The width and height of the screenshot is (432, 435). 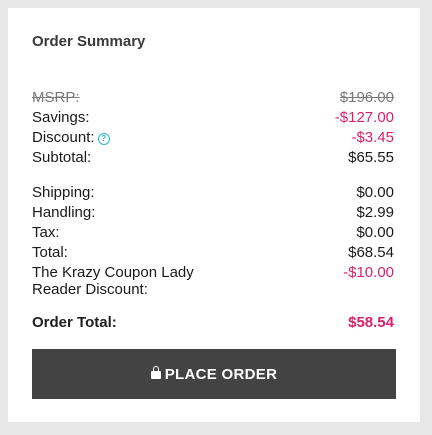 What do you see at coordinates (368, 272) in the screenshot?
I see `reader-discount-value: -$10.00` at bounding box center [368, 272].